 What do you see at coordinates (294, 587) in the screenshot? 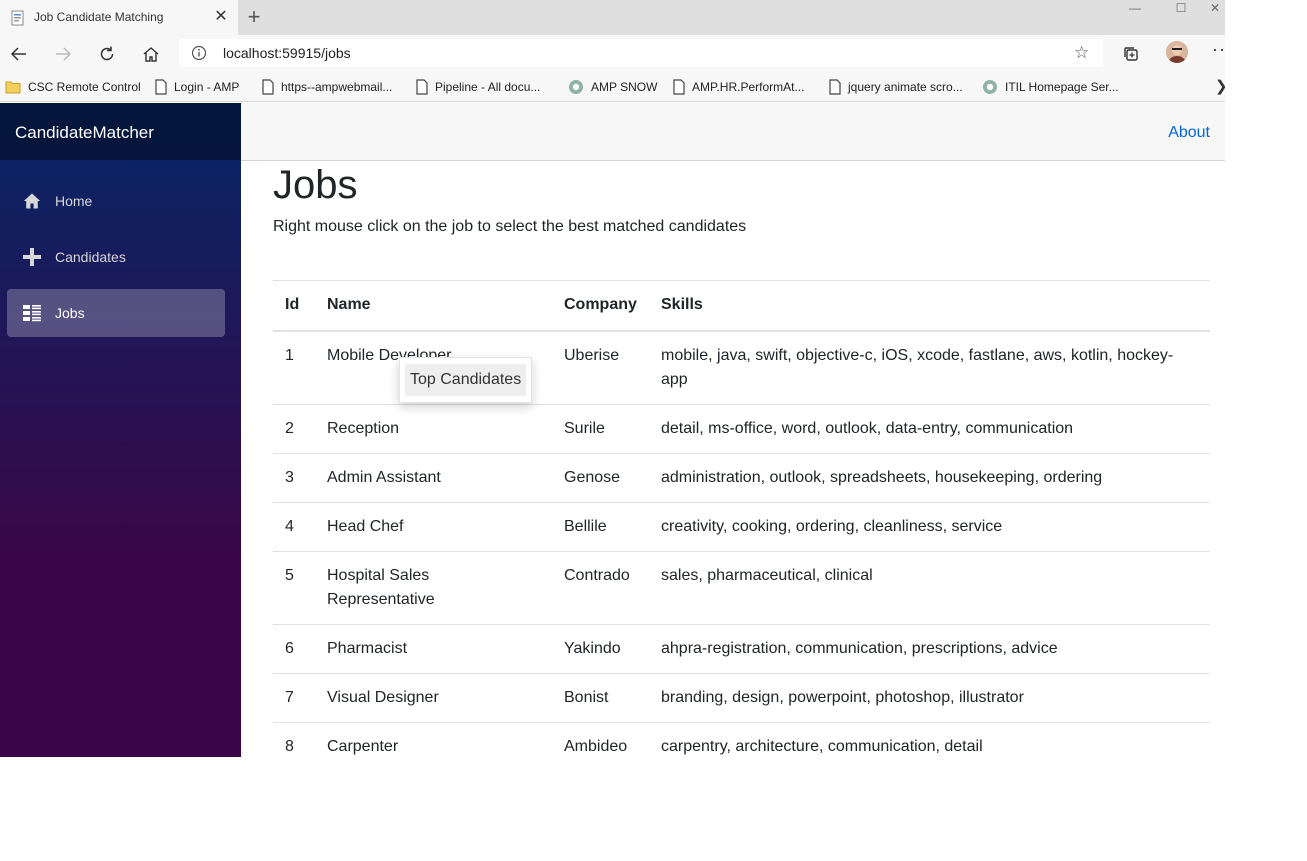
I see `cell-id: 5` at bounding box center [294, 587].